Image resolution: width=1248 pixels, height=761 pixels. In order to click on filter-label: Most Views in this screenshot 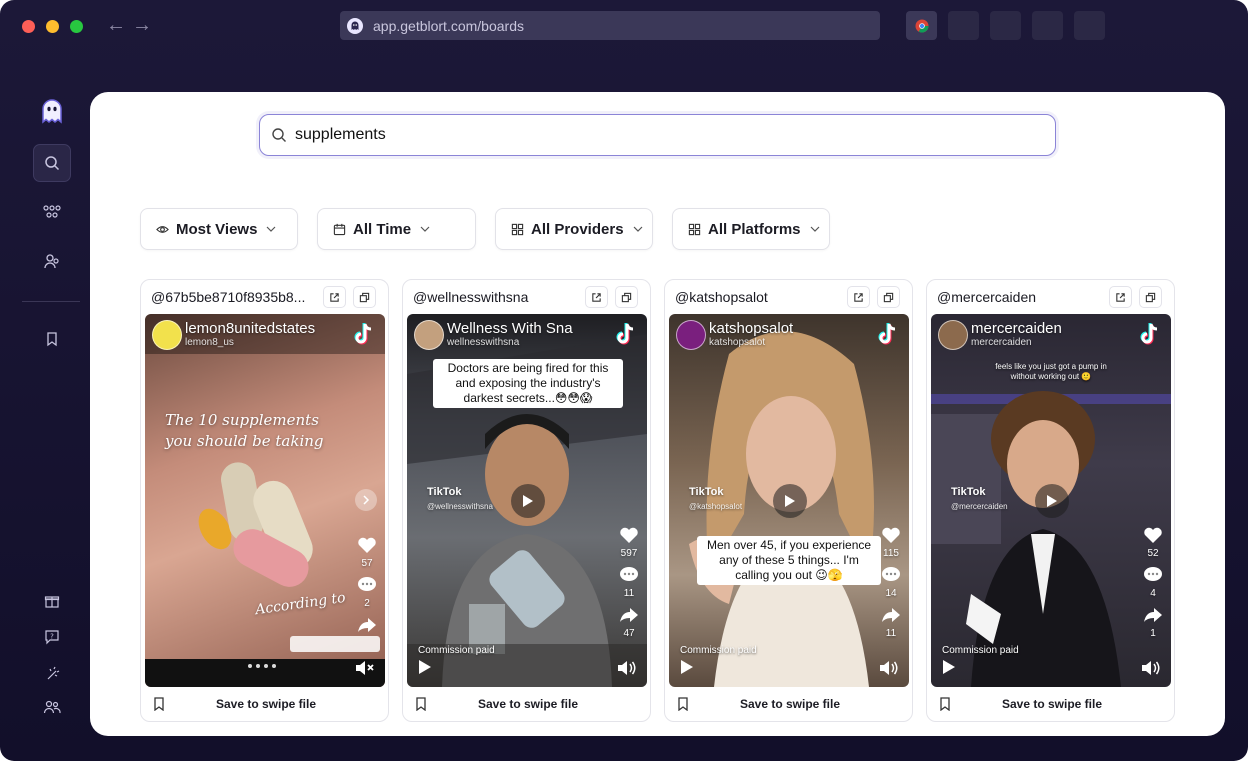, I will do `click(217, 229)`.